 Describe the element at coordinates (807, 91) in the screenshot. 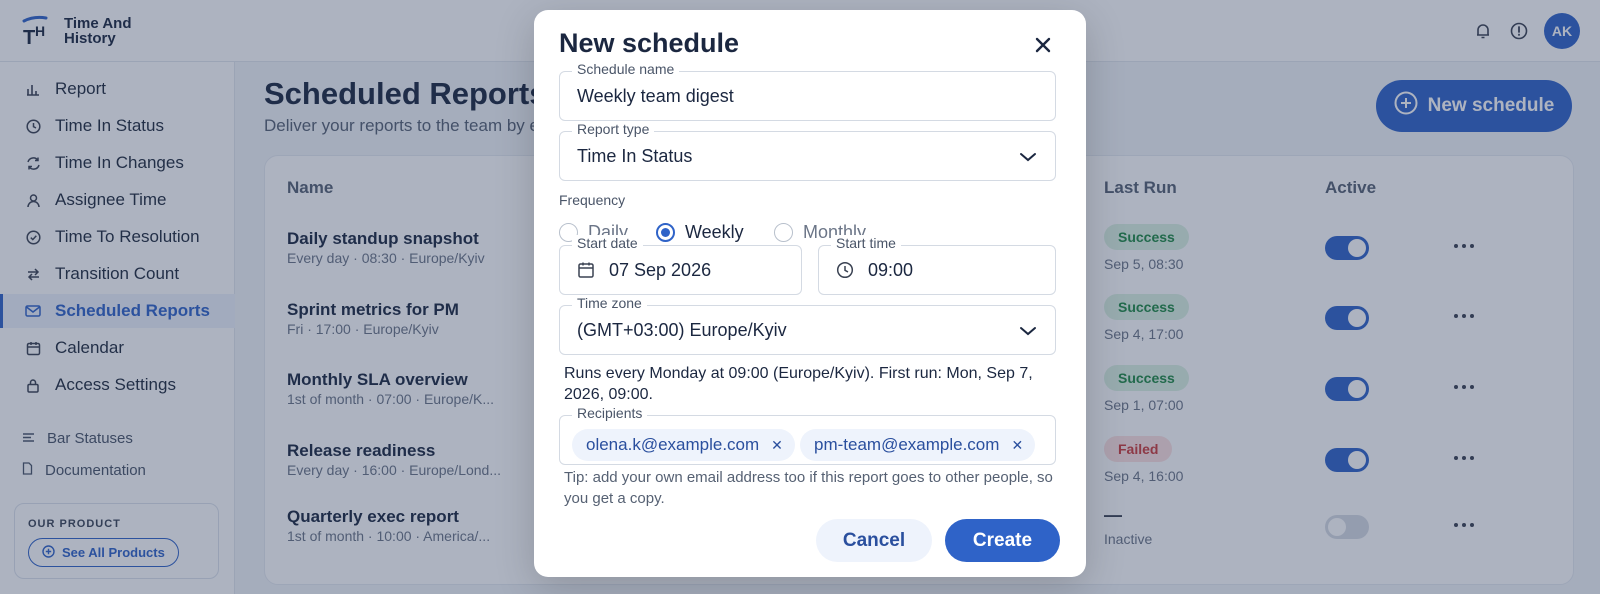

I see `schedule-name-field: Schedule name Weekly team digest` at that location.